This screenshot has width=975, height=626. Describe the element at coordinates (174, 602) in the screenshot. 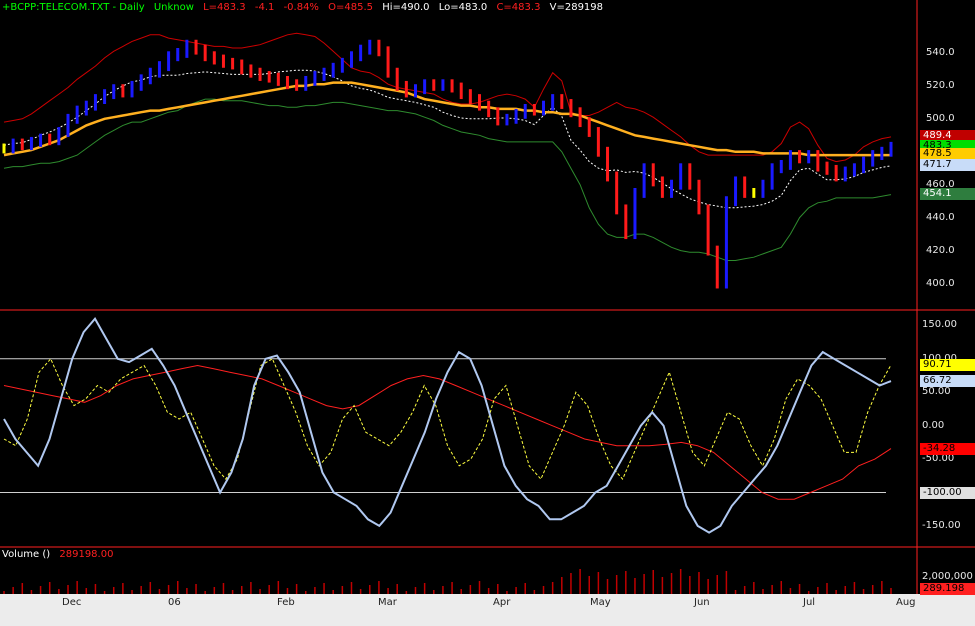

I see `date-axis-label: 06` at that location.